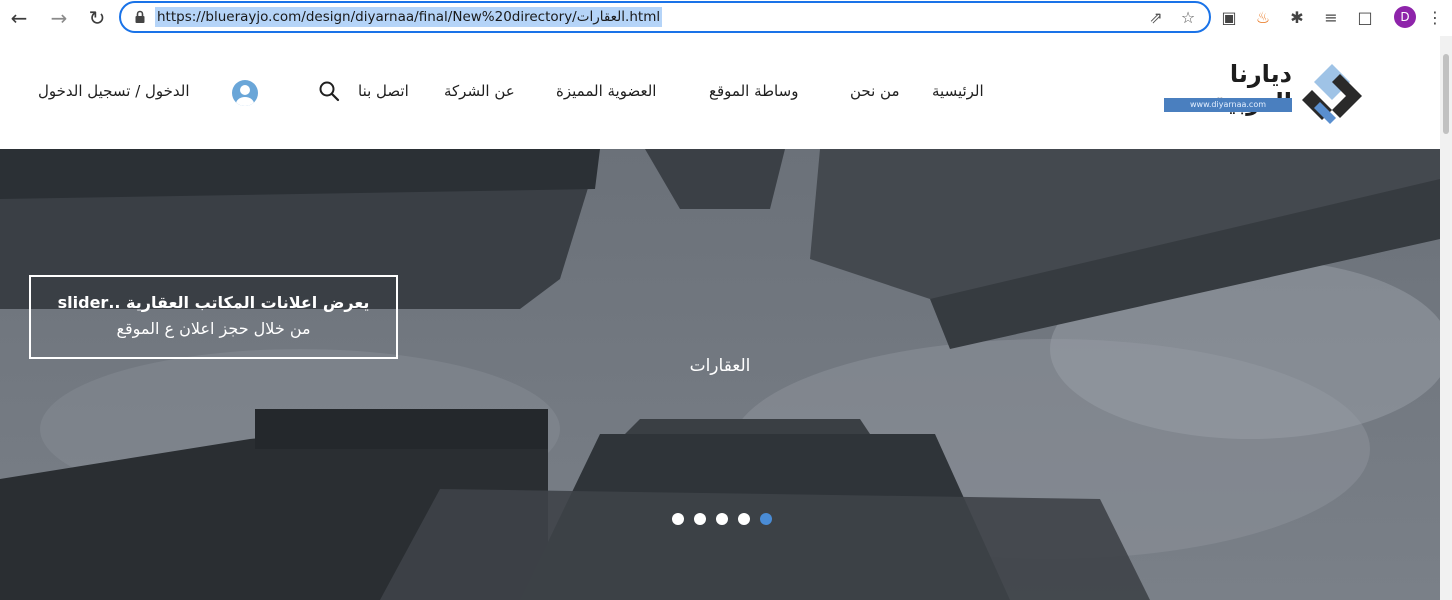 The height and width of the screenshot is (600, 1452). Describe the element at coordinates (59, 18) in the screenshot. I see `forward-arrow-icon: →` at that location.